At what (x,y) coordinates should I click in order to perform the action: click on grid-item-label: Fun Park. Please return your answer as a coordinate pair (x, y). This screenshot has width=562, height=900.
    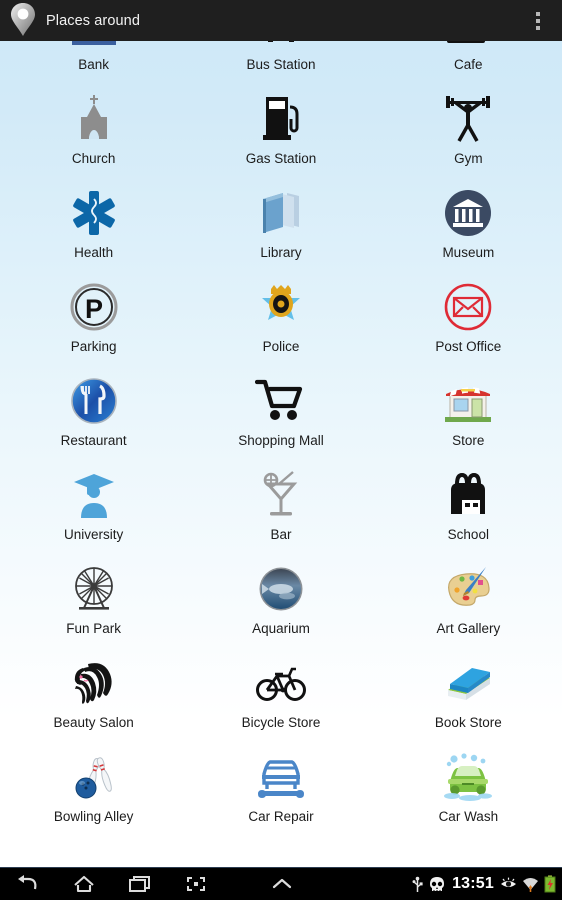
    Looking at the image, I should click on (94, 628).